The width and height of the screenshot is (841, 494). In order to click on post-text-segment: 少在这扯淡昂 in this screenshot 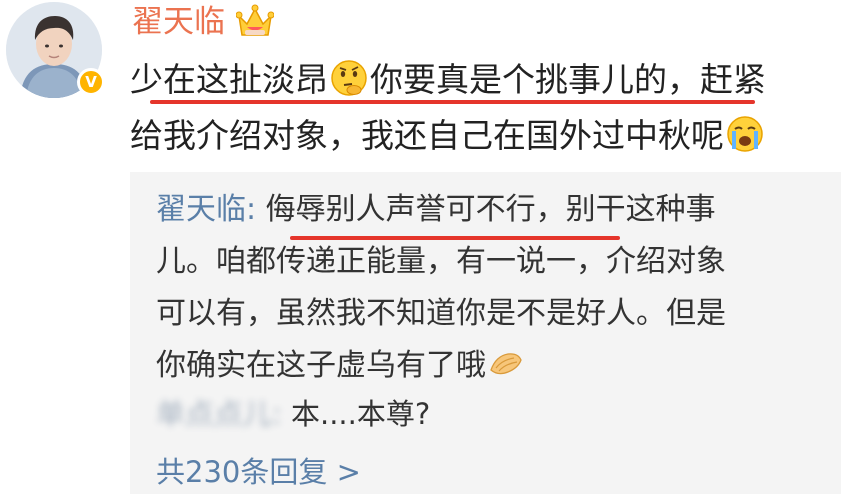, I will do `click(229, 79)`.